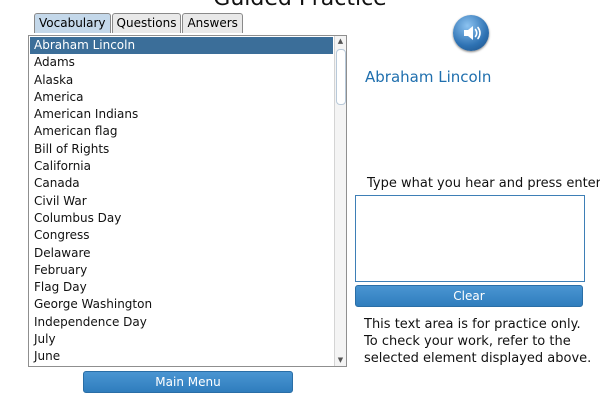  Describe the element at coordinates (340, 360) in the screenshot. I see `scroll-down-arrow-icon: ▼` at that location.